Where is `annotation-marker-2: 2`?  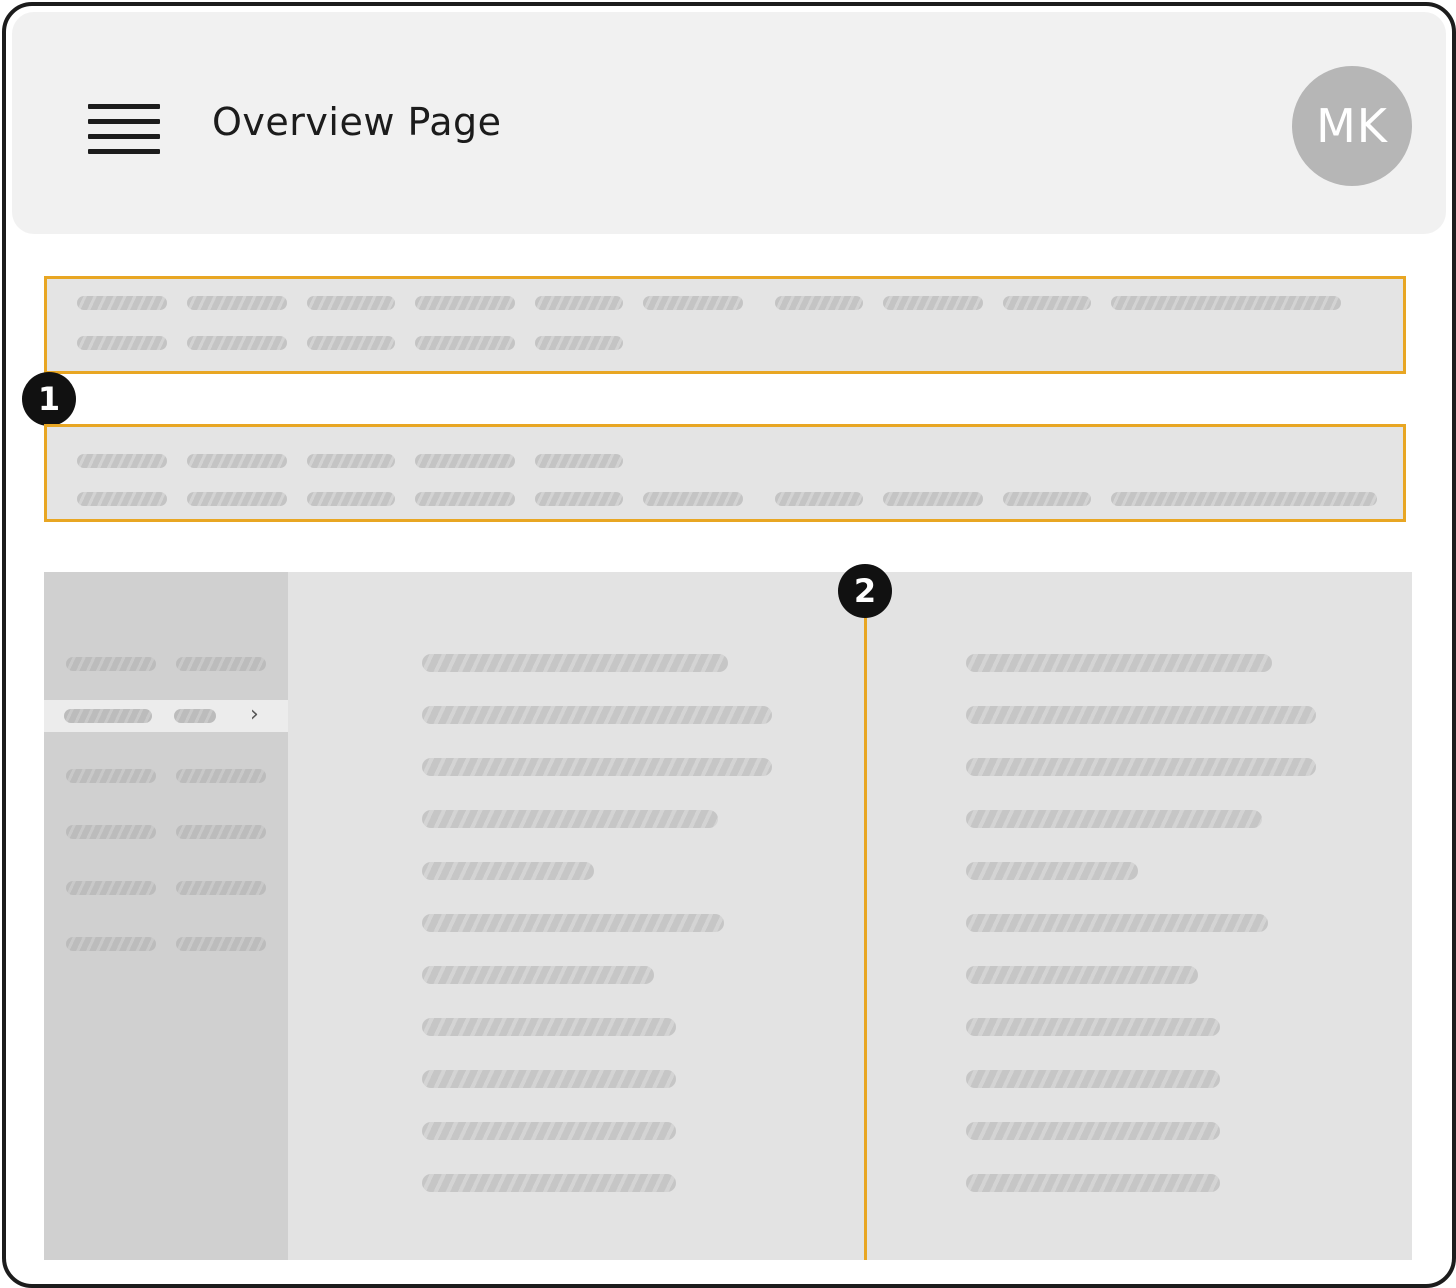 annotation-marker-2: 2 is located at coordinates (865, 591).